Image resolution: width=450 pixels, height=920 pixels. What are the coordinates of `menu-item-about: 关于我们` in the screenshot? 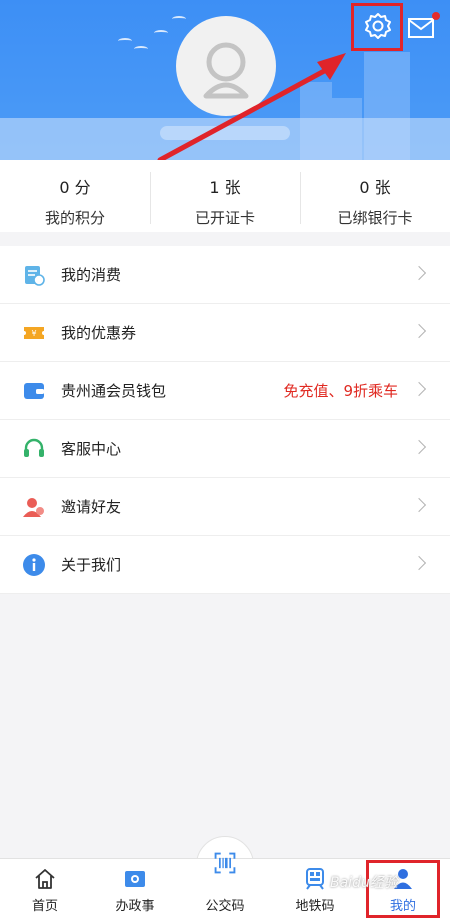 It's located at (225, 565).